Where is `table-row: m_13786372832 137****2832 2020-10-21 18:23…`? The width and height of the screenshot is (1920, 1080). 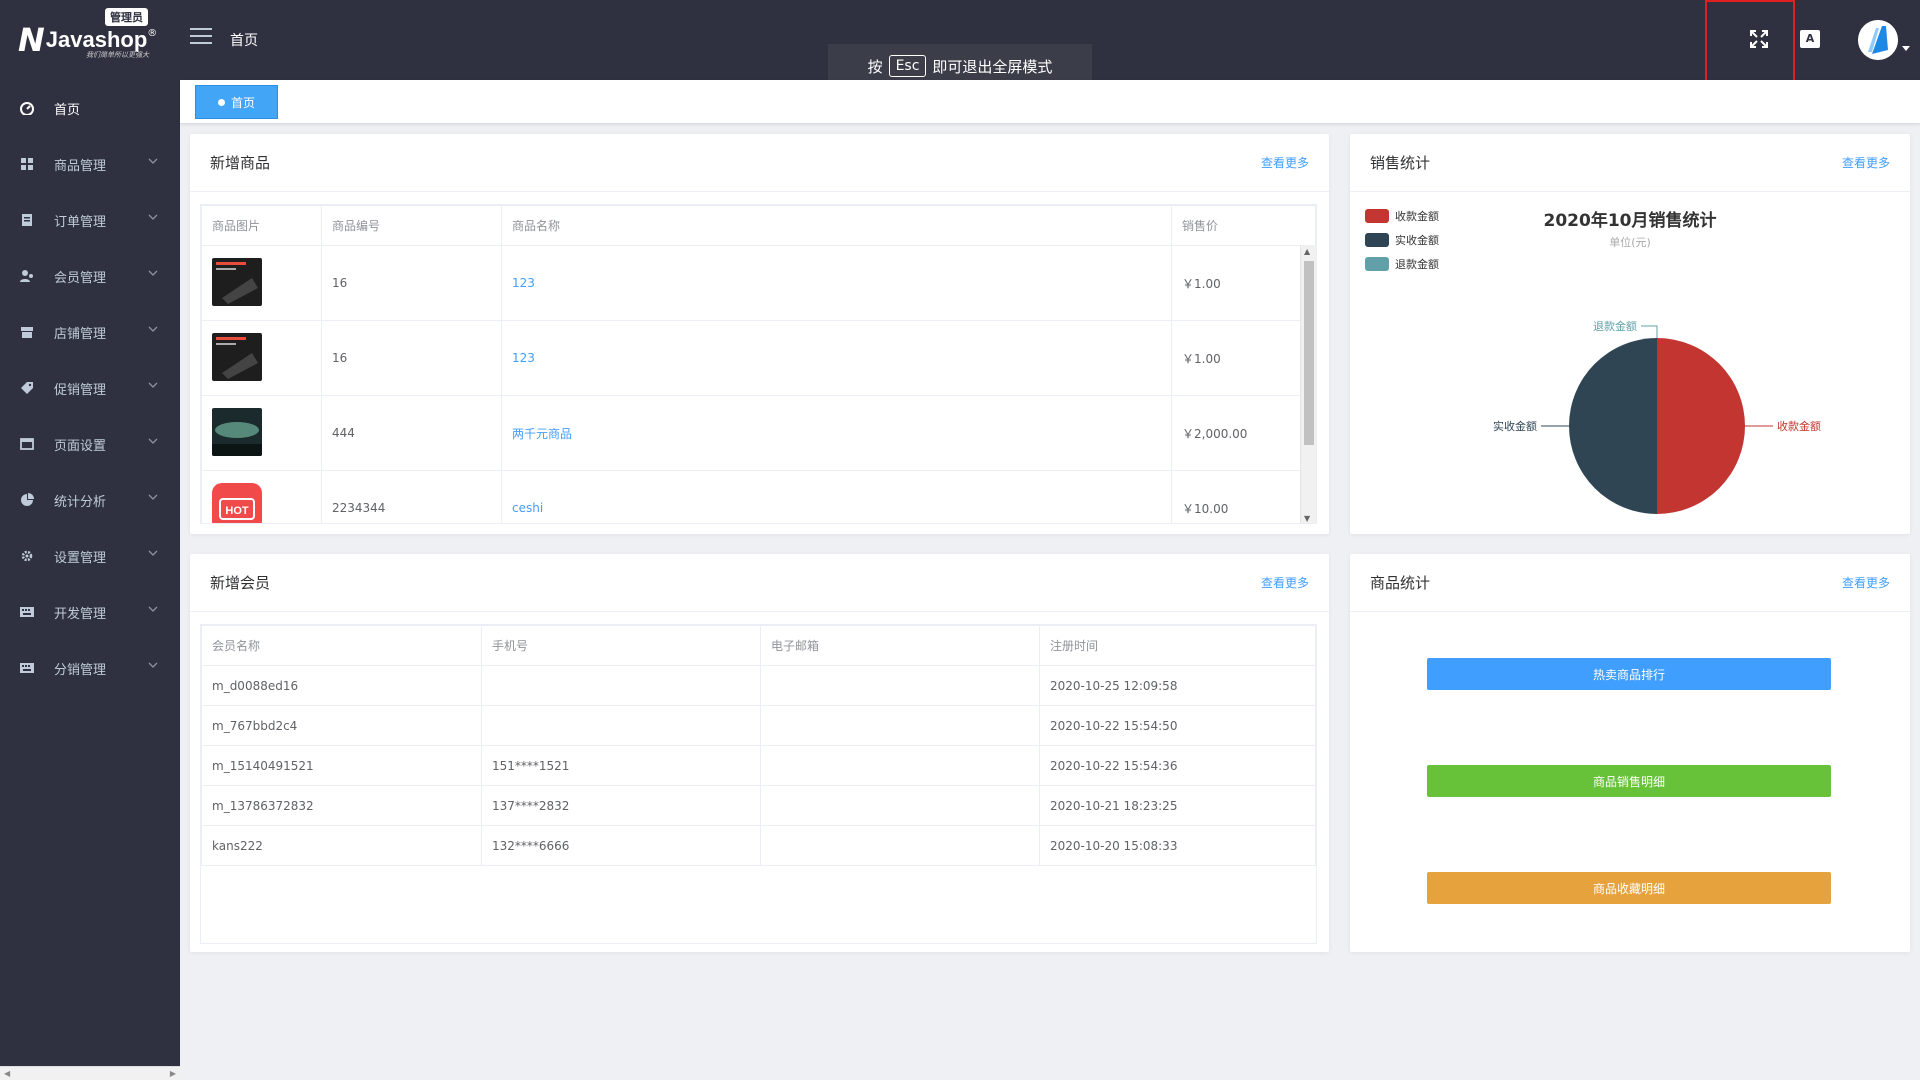 table-row: m_13786372832 137****2832 2020-10-21 18:23… is located at coordinates (758, 805).